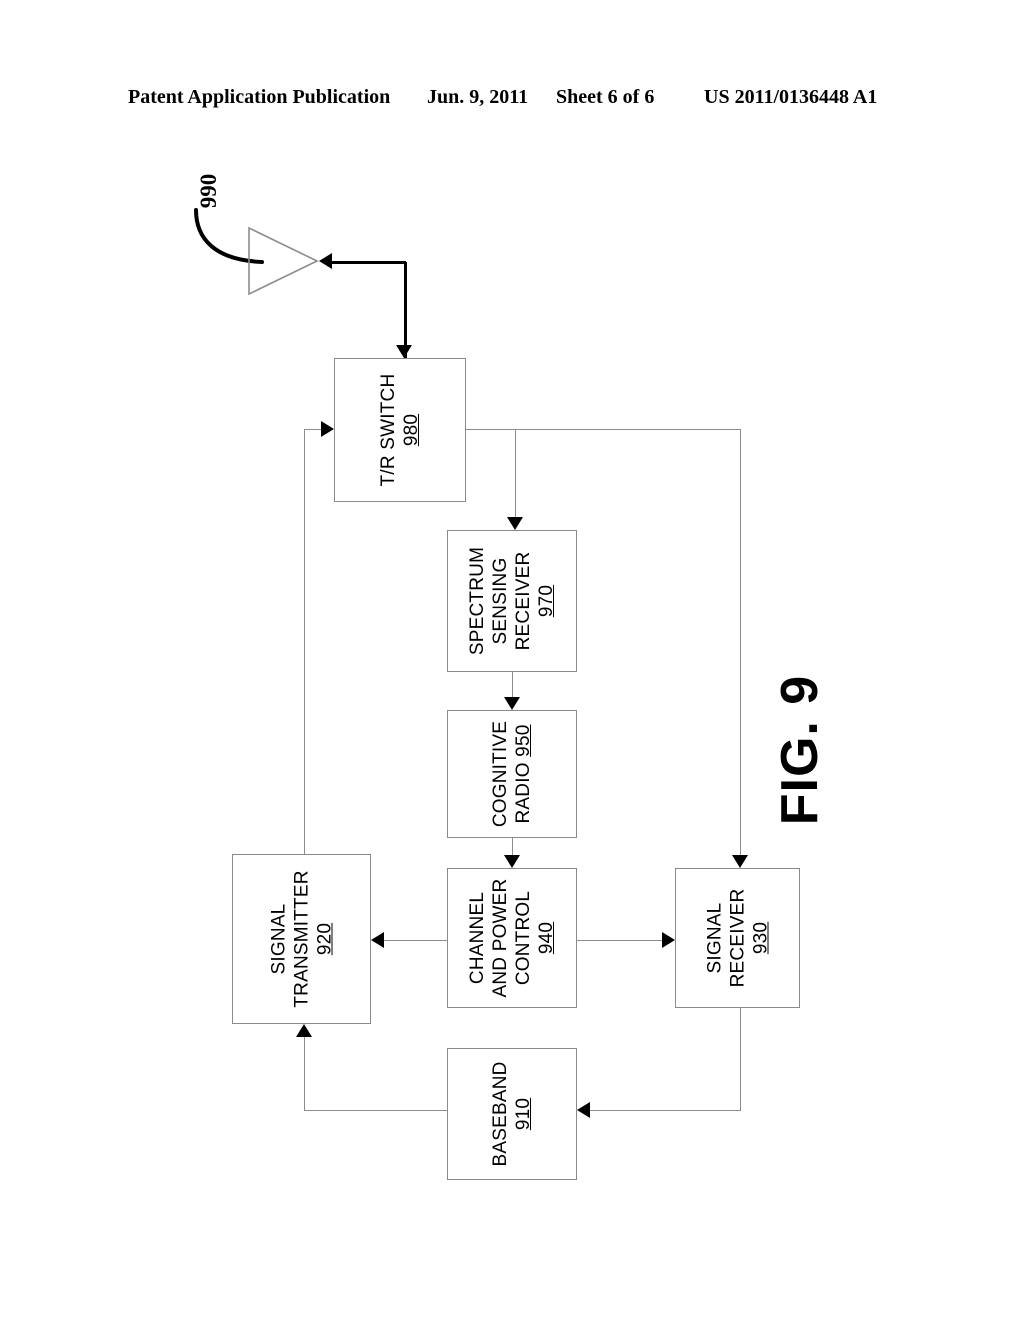 The height and width of the screenshot is (1320, 1024). I want to click on block-signal-receiver-label: SIGNAL RECEIVER 930, so click(737, 938).